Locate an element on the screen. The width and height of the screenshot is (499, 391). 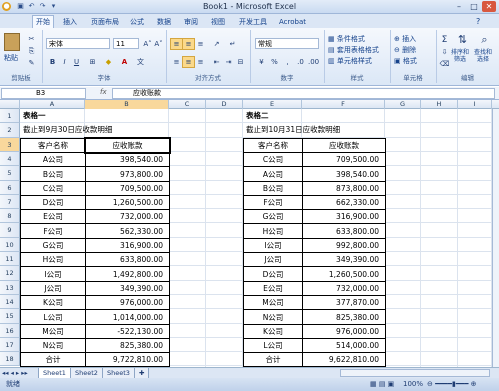
table2-row-amount-cell: 316,900.00 is located at coordinates (344, 216).